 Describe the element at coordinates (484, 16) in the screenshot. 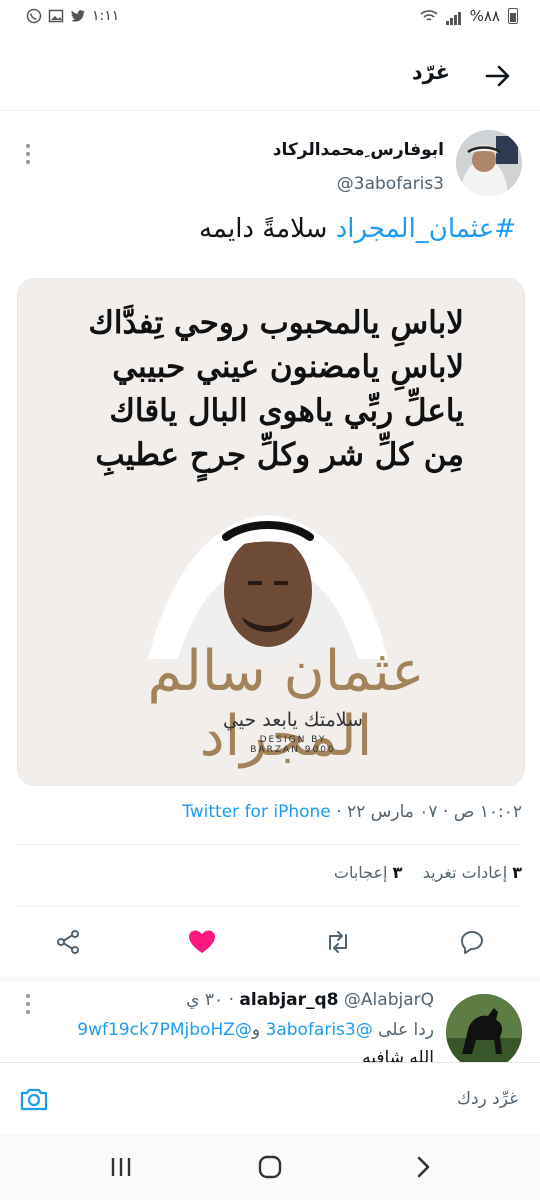

I see `battery-percent: %٨٨` at that location.